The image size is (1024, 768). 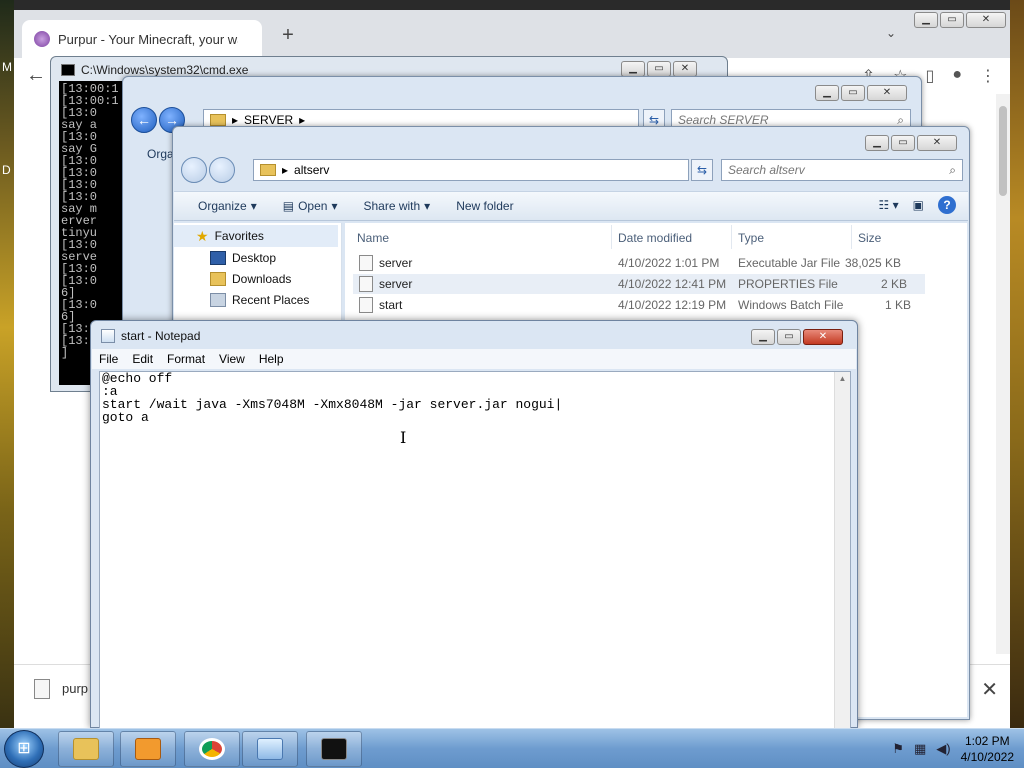 I want to click on refresh-icon: ⇆, so click(x=702, y=170).